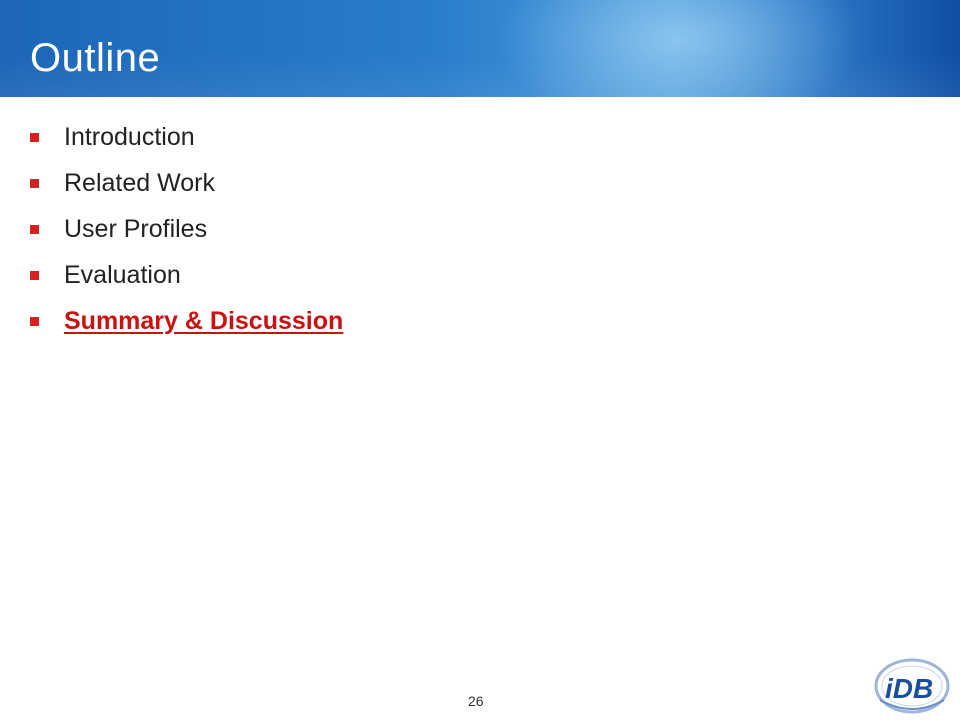 This screenshot has width=960, height=720. I want to click on list-item: Introduction, so click(186, 137).